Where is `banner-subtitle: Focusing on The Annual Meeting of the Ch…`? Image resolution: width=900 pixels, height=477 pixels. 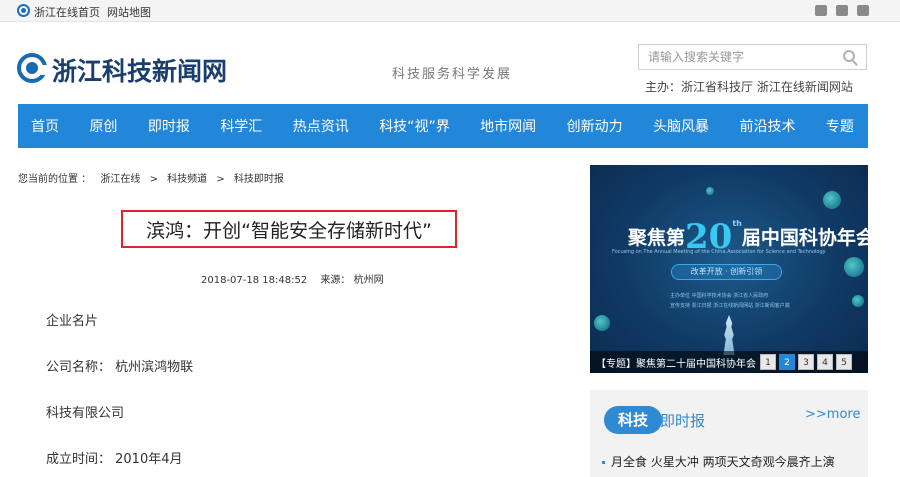 banner-subtitle: Focusing on The Annual Meeting of the Ch… is located at coordinates (719, 252).